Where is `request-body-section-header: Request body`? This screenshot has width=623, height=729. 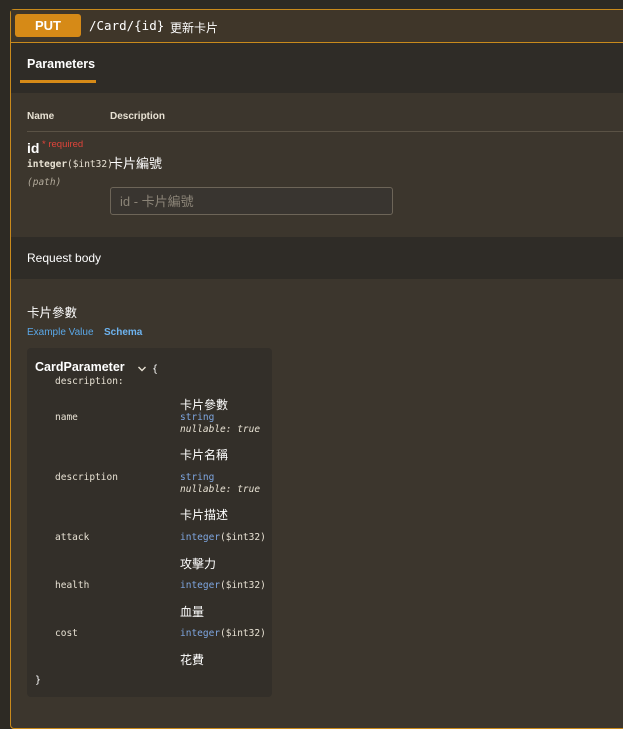
request-body-section-header: Request body is located at coordinates (317, 258).